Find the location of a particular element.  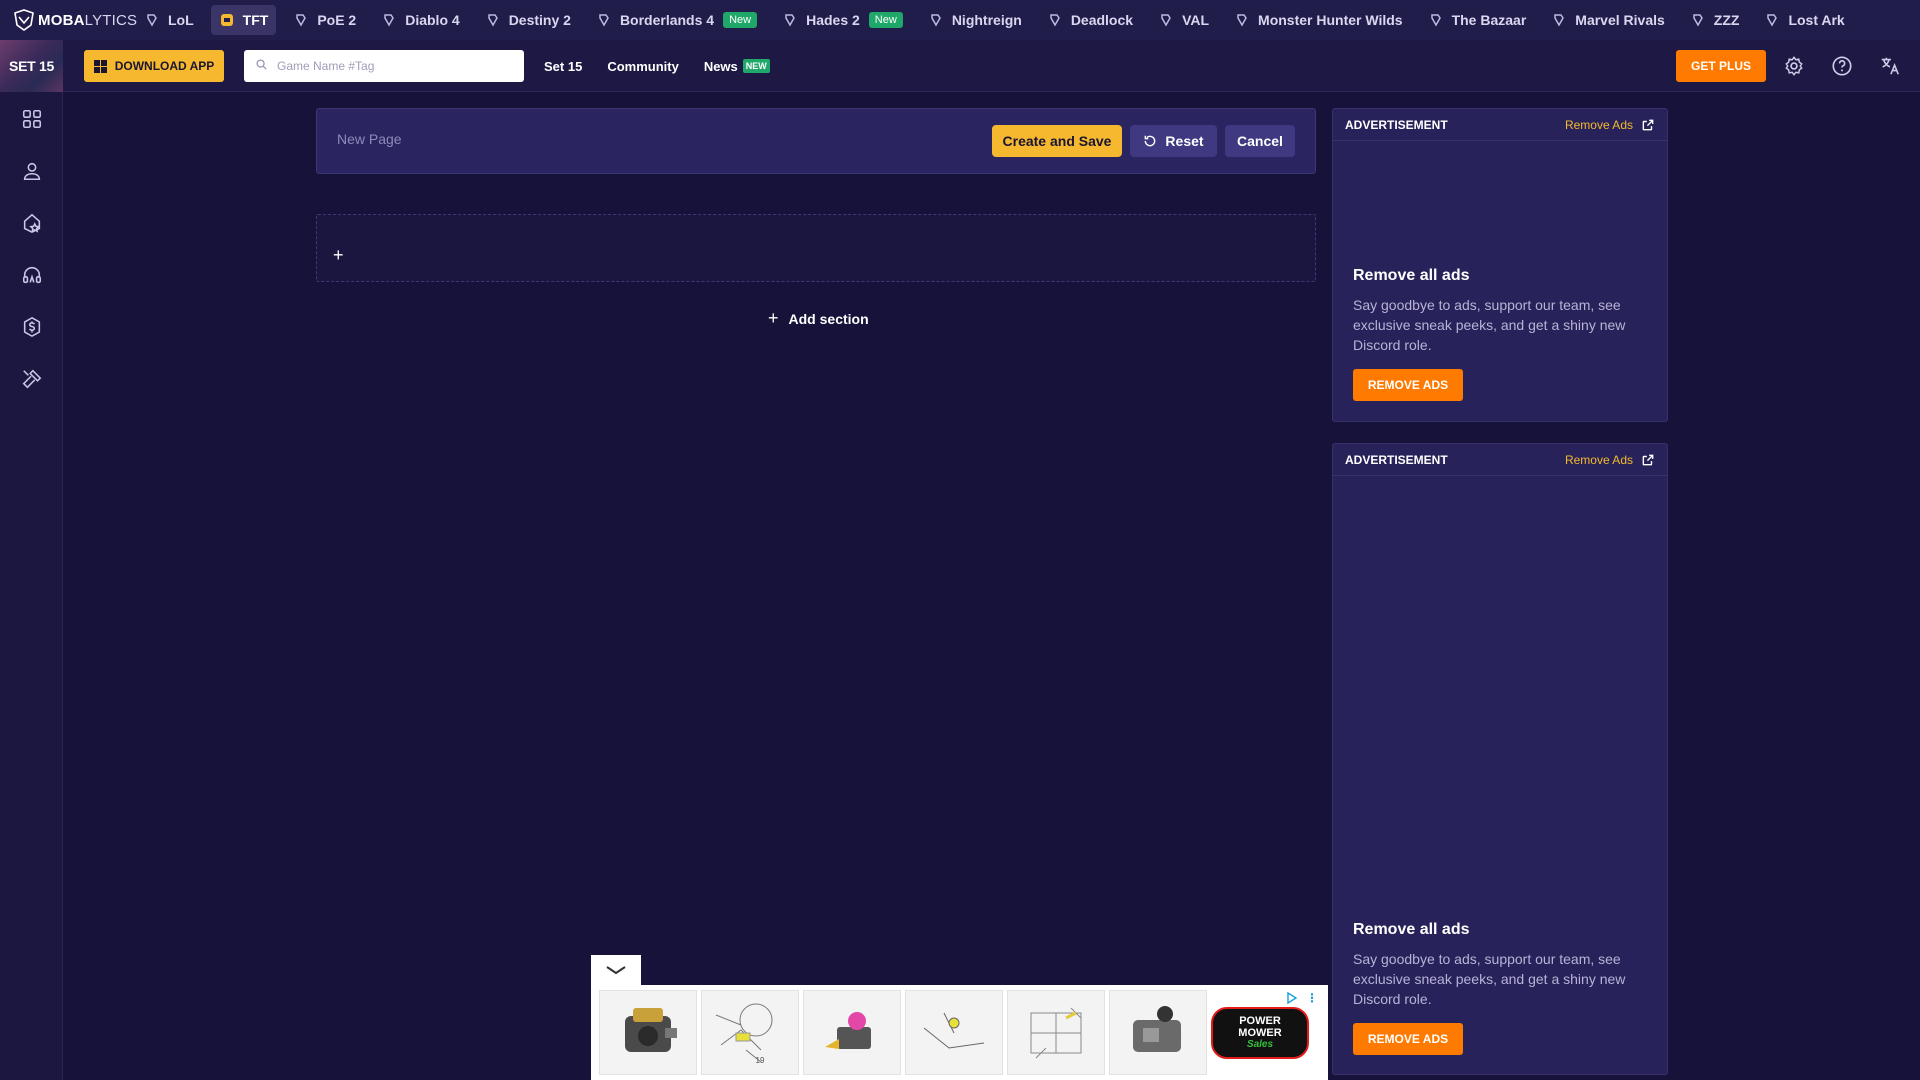

mobalytics-logo: MOBALYTICS is located at coordinates (69, 20).